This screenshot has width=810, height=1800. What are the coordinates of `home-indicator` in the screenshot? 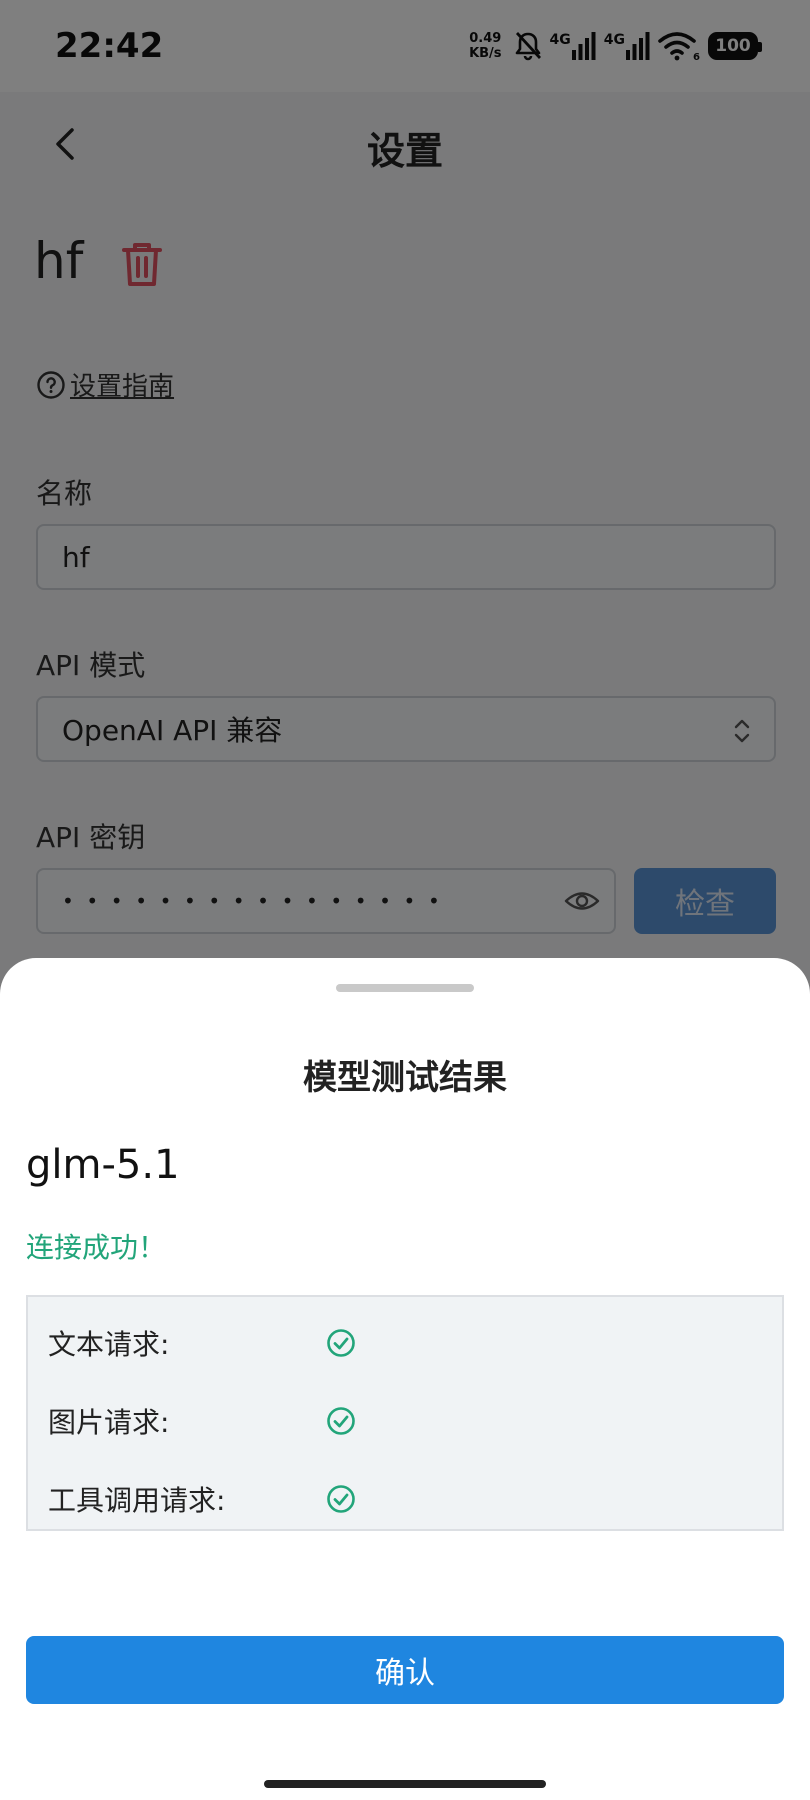 It's located at (405, 1784).